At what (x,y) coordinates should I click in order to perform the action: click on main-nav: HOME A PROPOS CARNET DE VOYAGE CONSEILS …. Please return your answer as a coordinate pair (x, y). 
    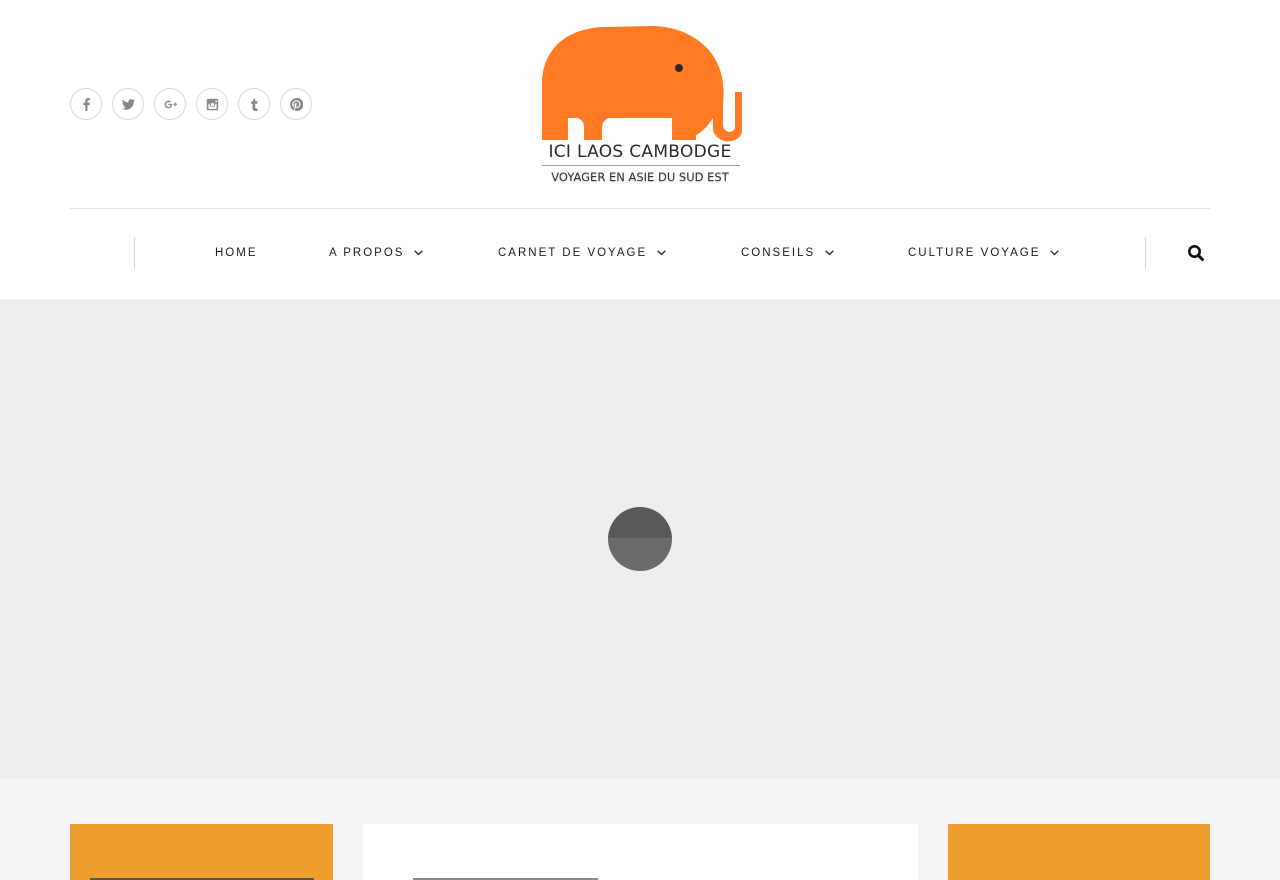
    Looking at the image, I should click on (640, 254).